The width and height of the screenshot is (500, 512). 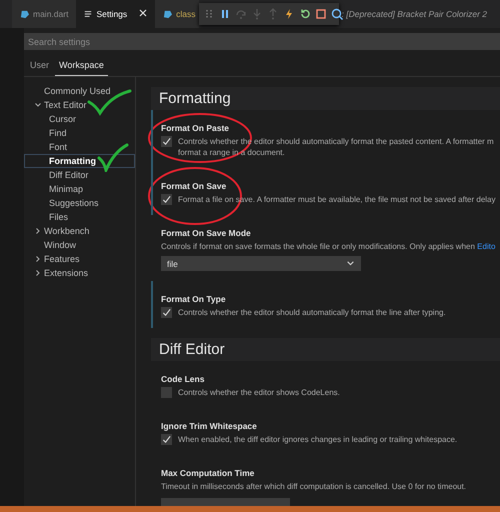 What do you see at coordinates (79, 231) in the screenshot?
I see `tree-item: Workbench` at bounding box center [79, 231].